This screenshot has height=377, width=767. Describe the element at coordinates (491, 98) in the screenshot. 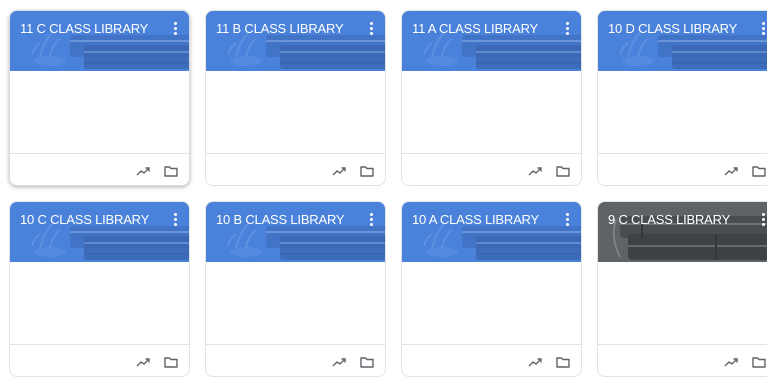

I see `class-card: 11 A CLASS LIBRARY` at that location.